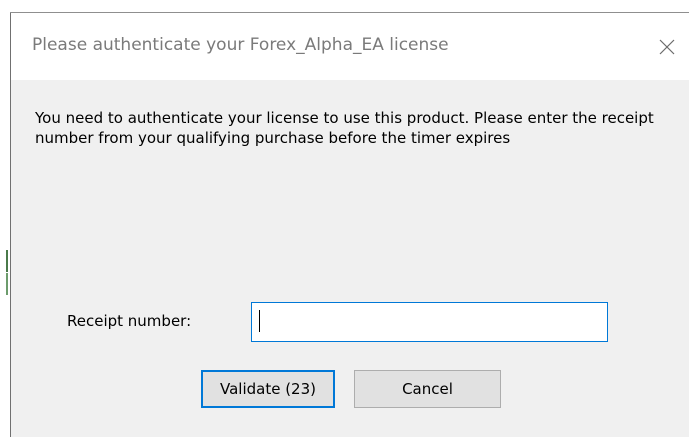 The height and width of the screenshot is (437, 689). I want to click on close-button, so click(666, 47).